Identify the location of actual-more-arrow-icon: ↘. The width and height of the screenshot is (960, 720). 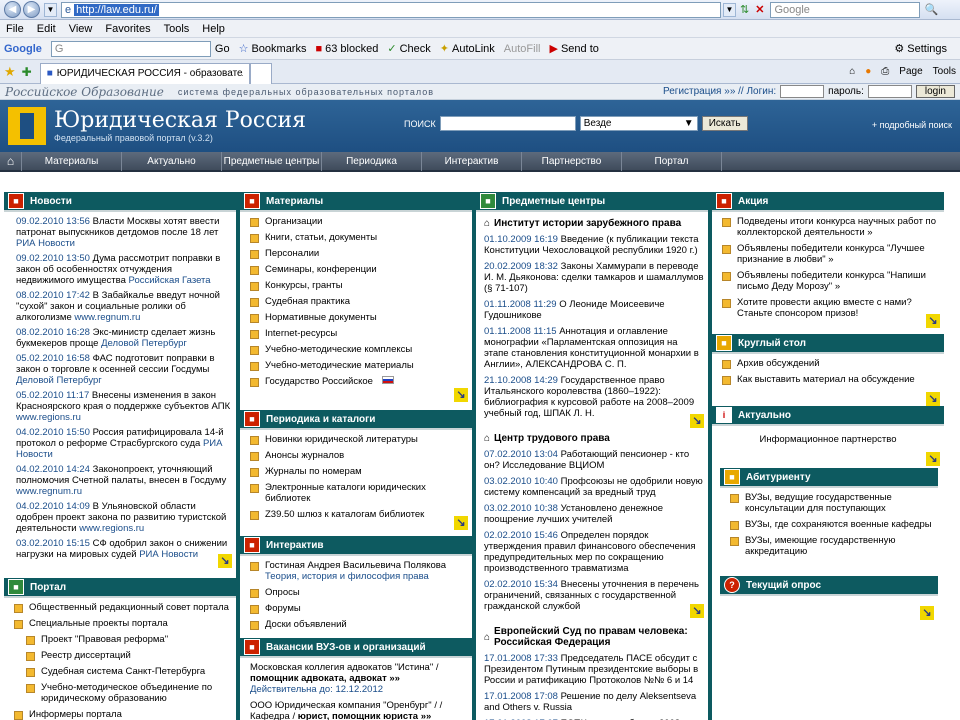
(933, 459).